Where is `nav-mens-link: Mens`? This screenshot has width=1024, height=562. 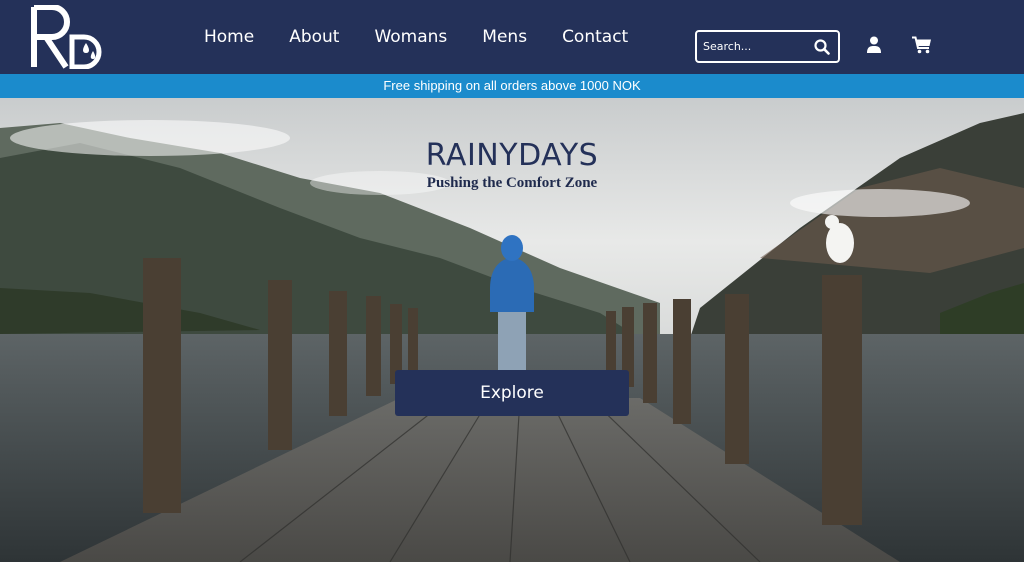
nav-mens-link: Mens is located at coordinates (504, 37).